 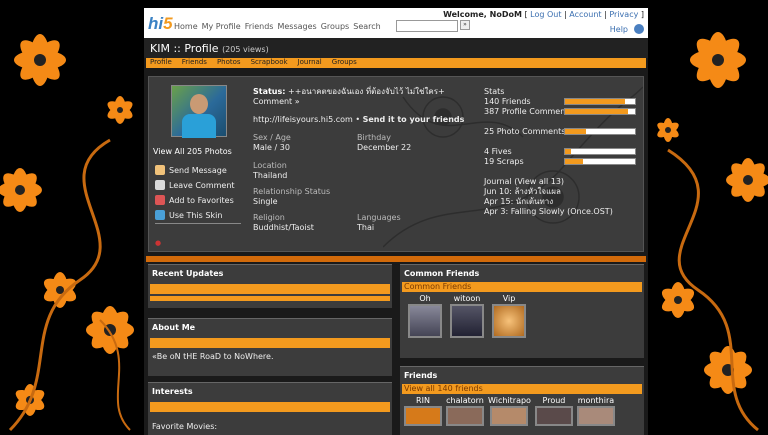 I want to click on location-label: Location, so click(x=270, y=165).